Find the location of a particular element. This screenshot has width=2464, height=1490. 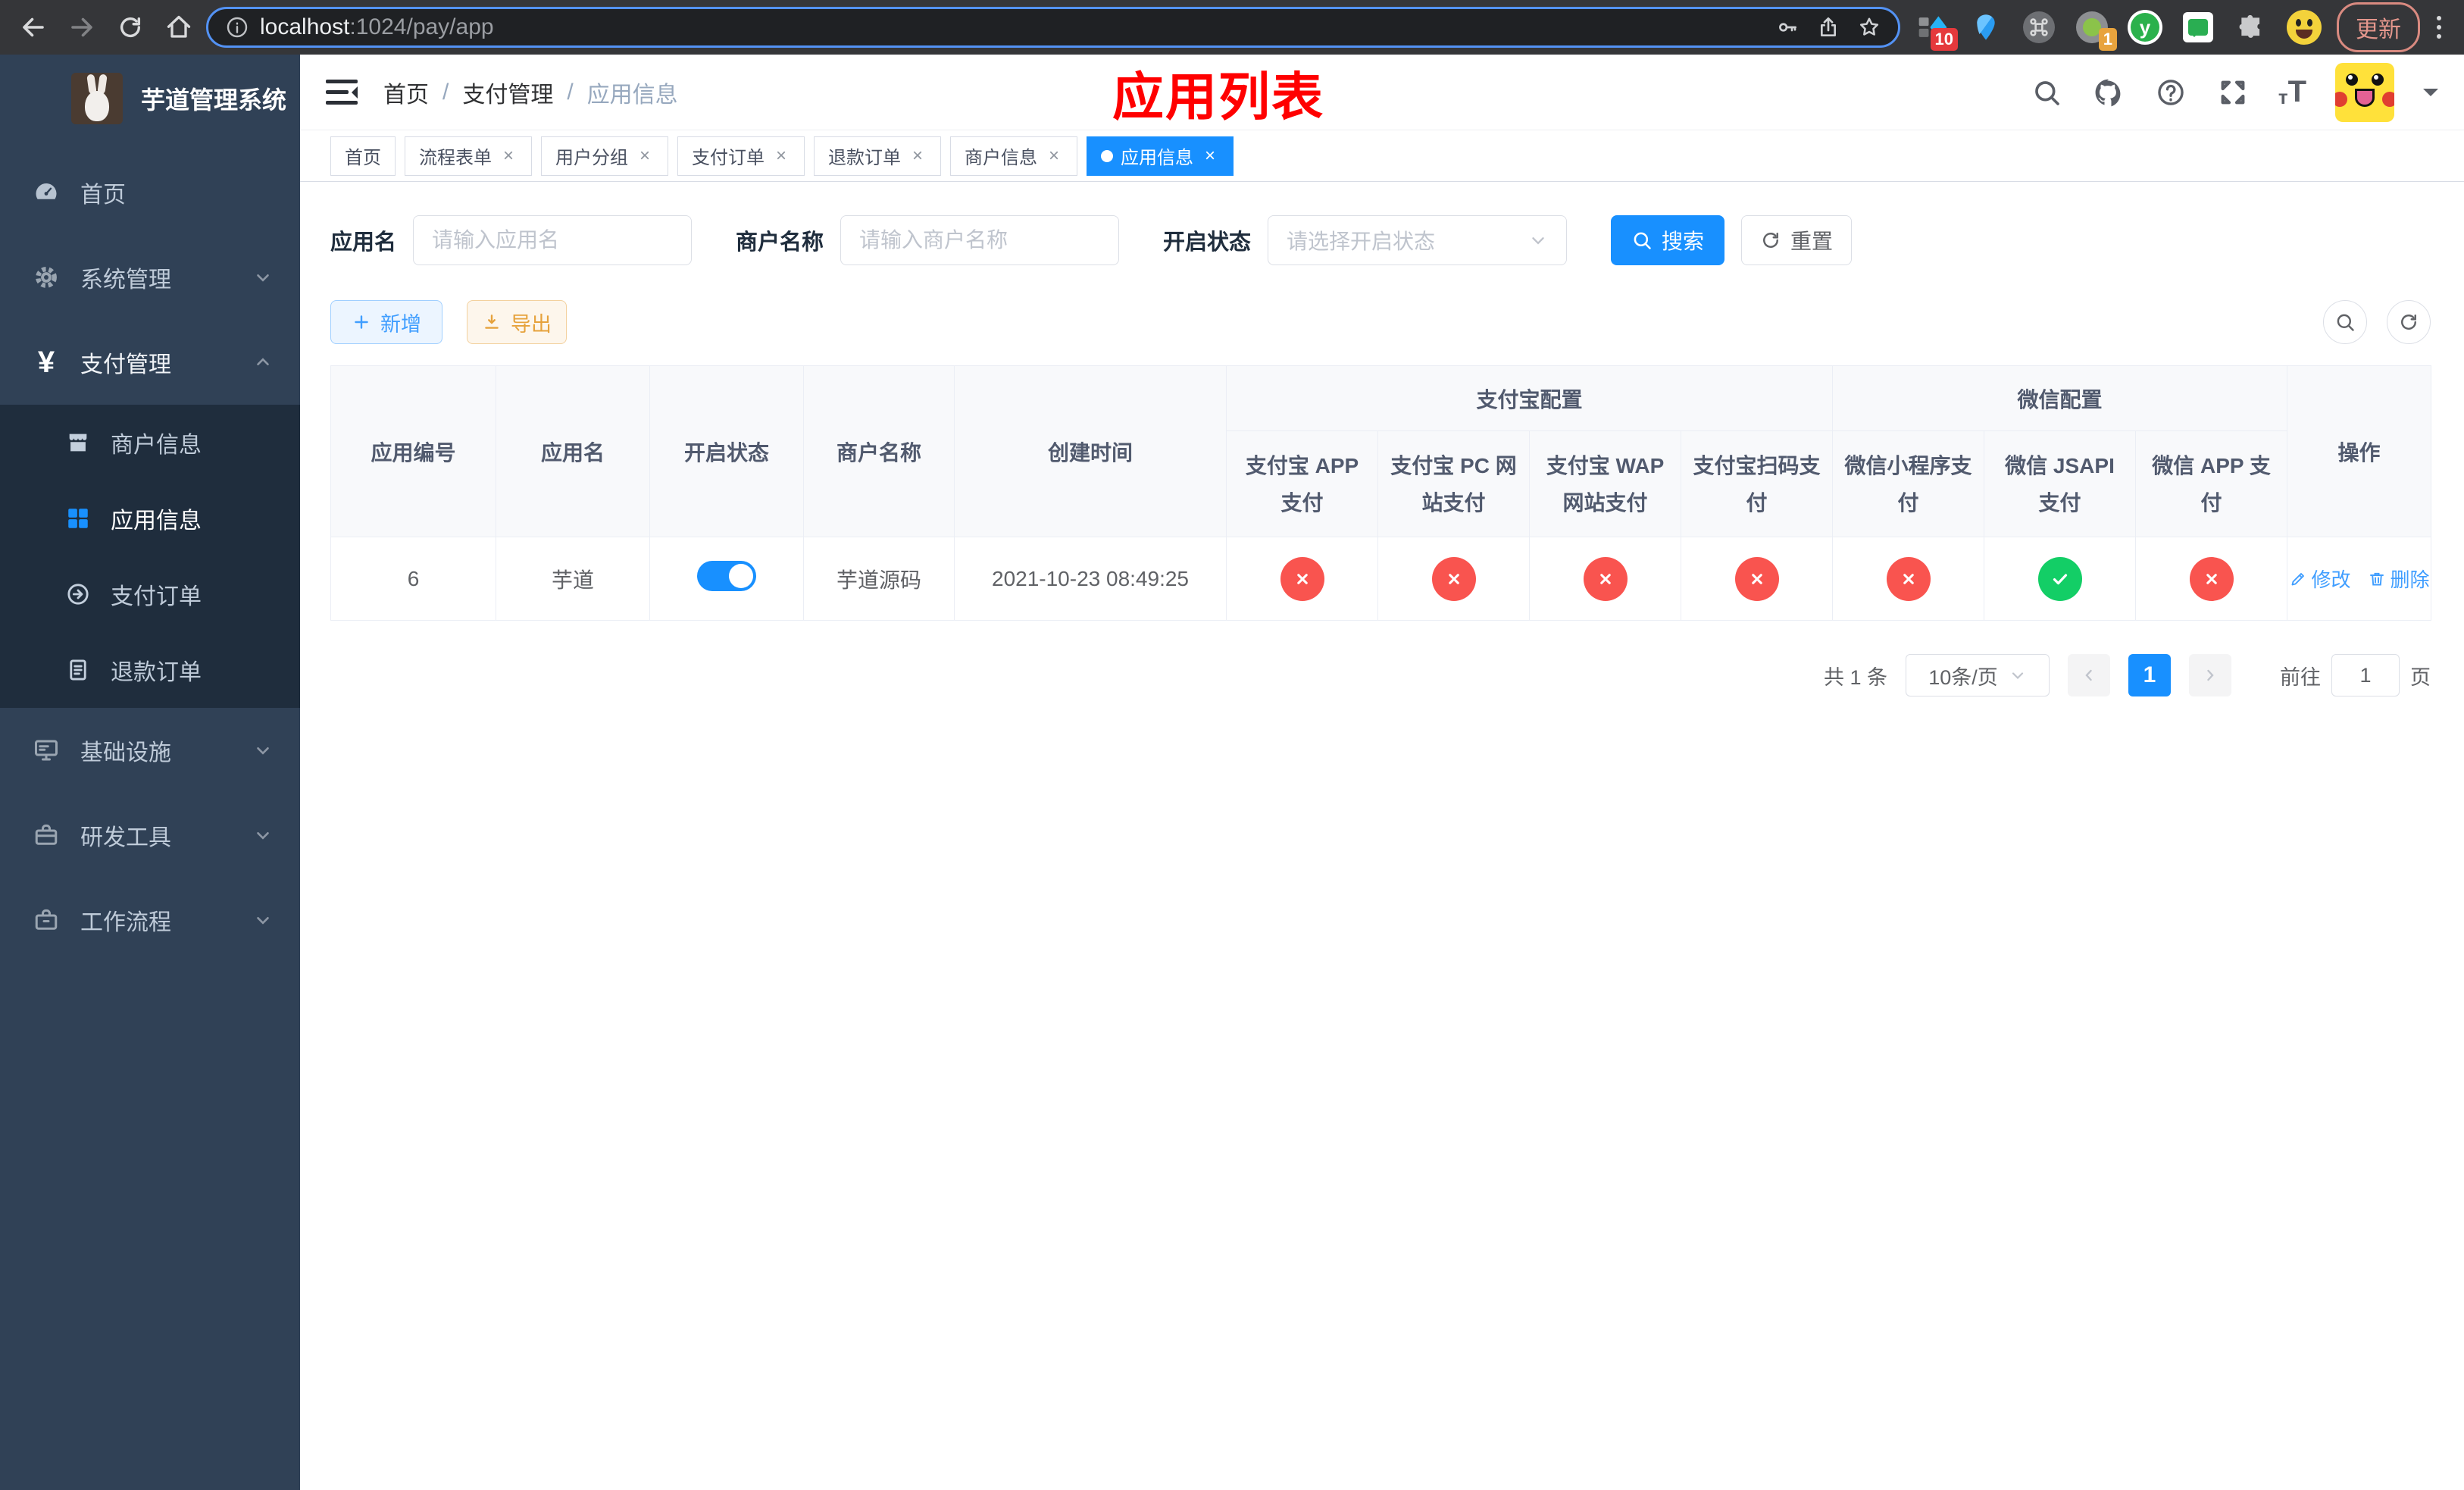

sidebar-item-merchant-info: 商户信息 is located at coordinates (150, 443).